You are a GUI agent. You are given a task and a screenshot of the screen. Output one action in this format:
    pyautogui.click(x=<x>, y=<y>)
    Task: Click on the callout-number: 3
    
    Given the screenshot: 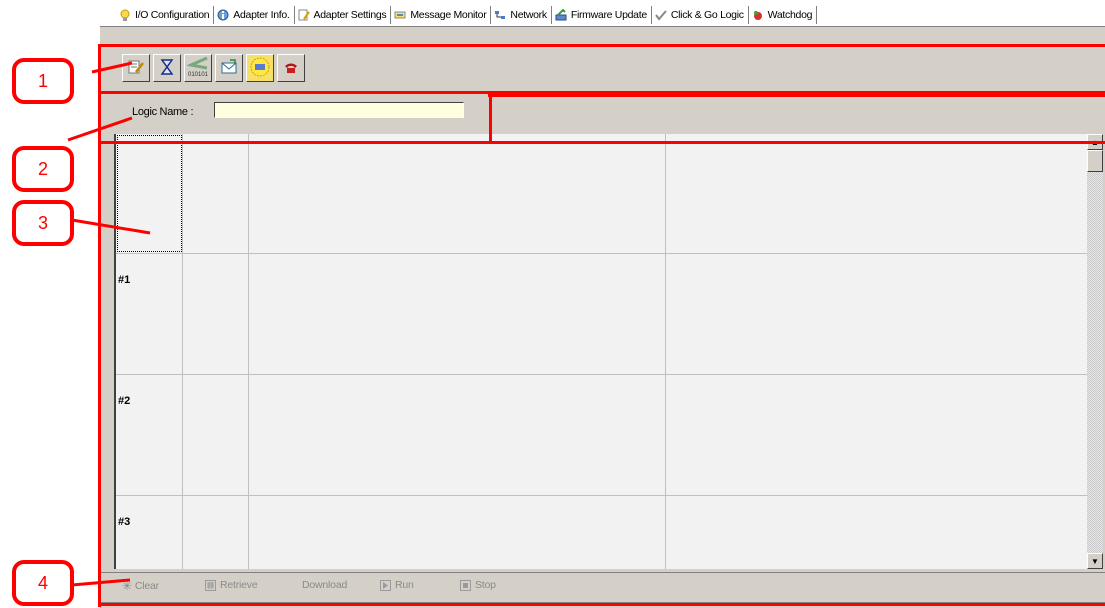 What is the action you would take?
    pyautogui.click(x=42, y=222)
    